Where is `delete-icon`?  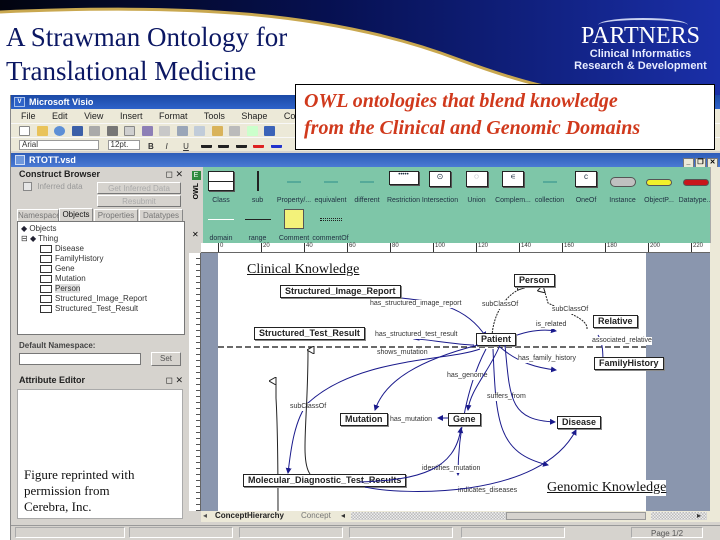
delete-icon is located at coordinates (235, 130).